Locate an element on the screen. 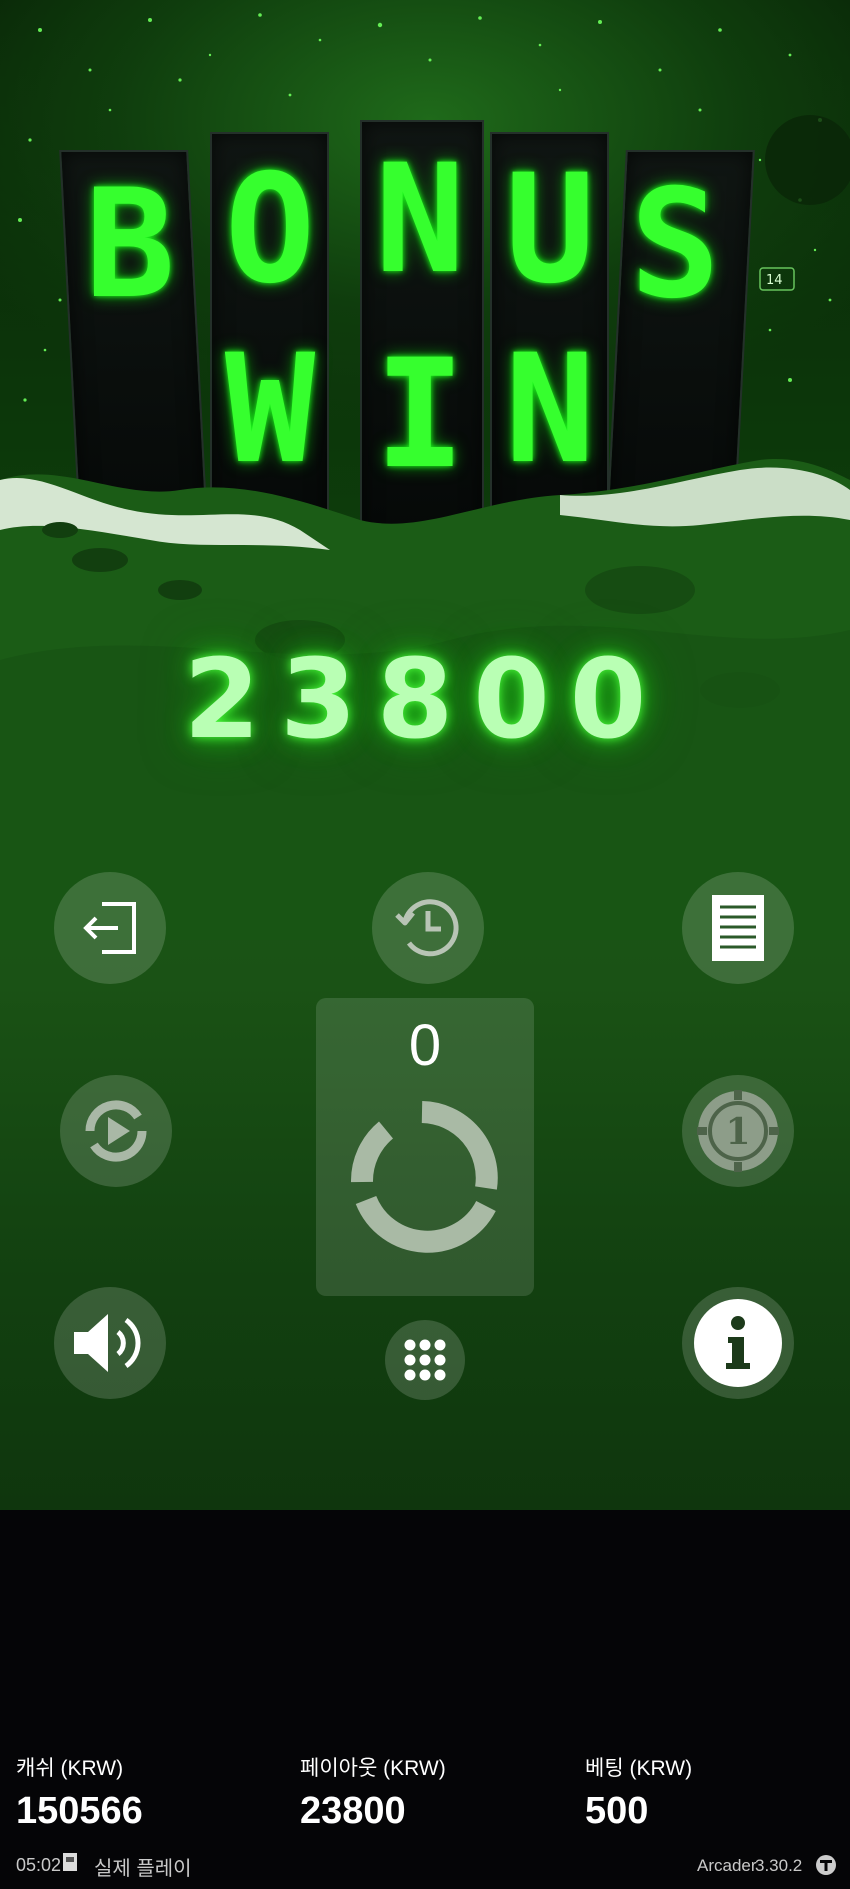 The height and width of the screenshot is (1889, 850). sound-button is located at coordinates (110, 1343).